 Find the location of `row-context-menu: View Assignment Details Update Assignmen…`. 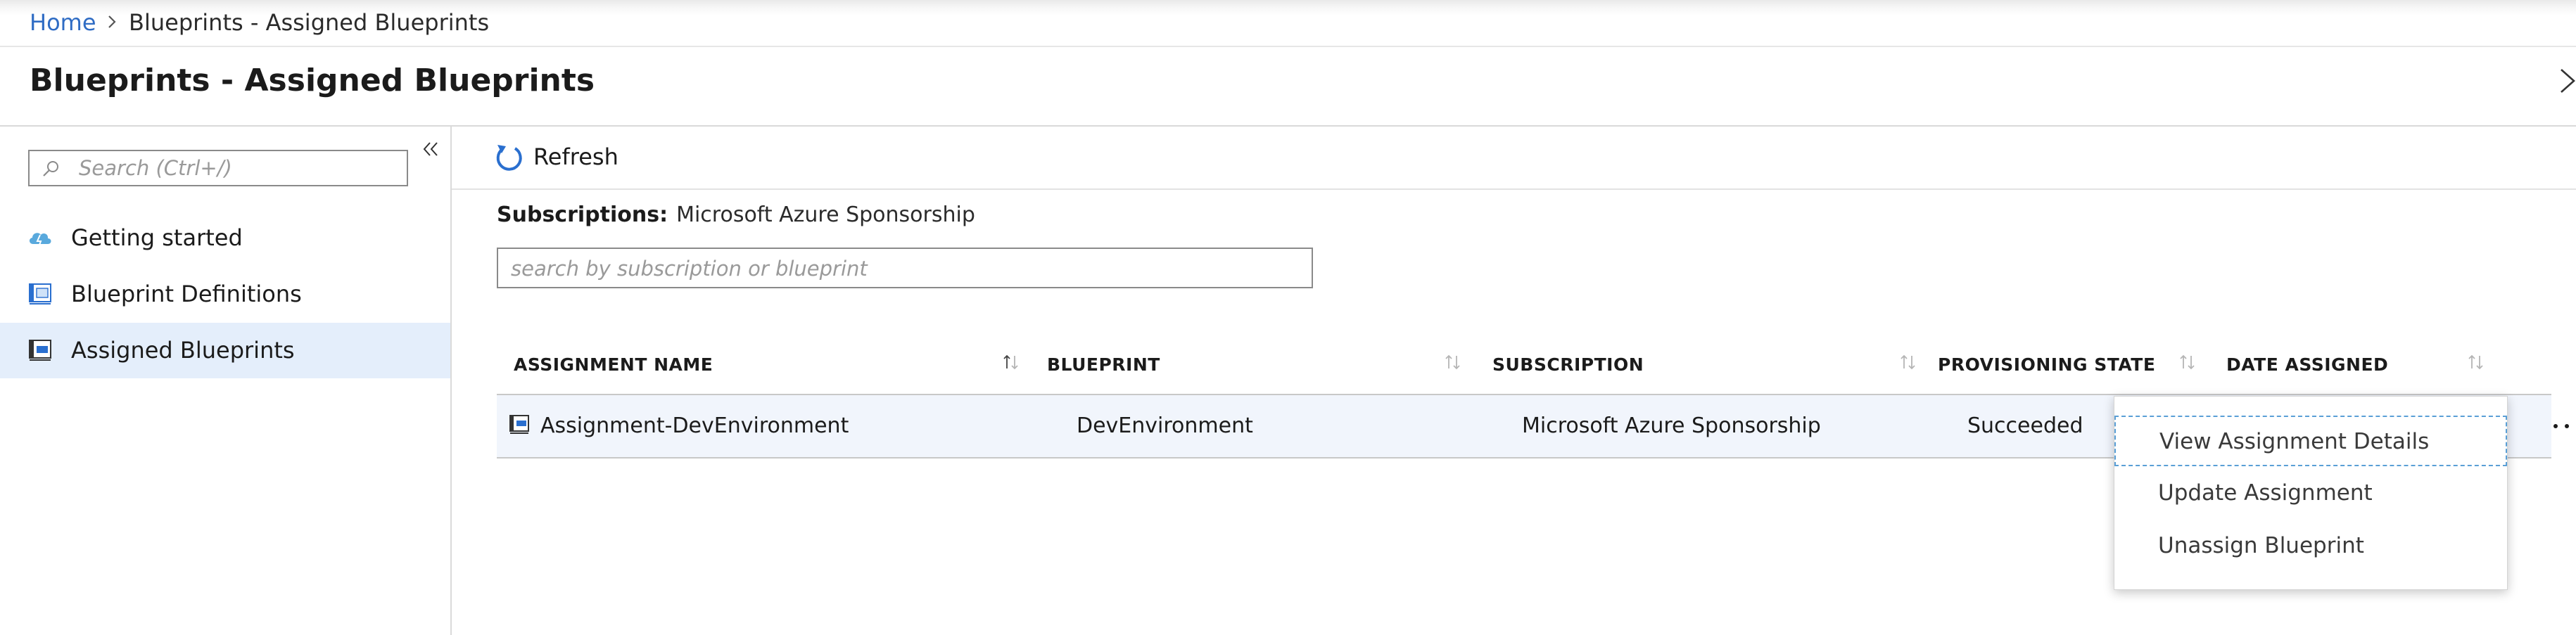

row-context-menu: View Assignment Details Update Assignmen… is located at coordinates (2311, 493).